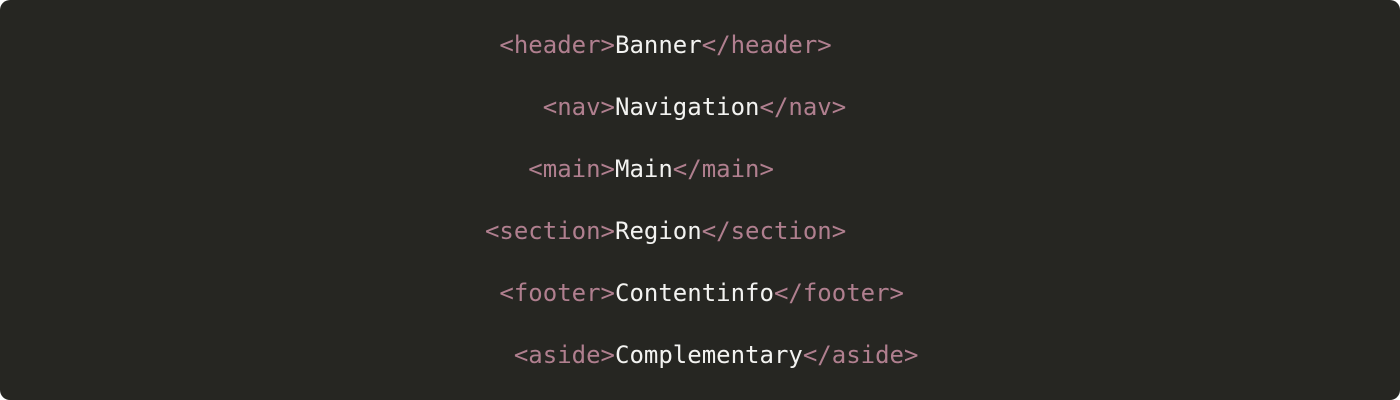 This screenshot has width=1400, height=400. Describe the element at coordinates (687, 107) in the screenshot. I see `landmark-label: Navigation` at that location.